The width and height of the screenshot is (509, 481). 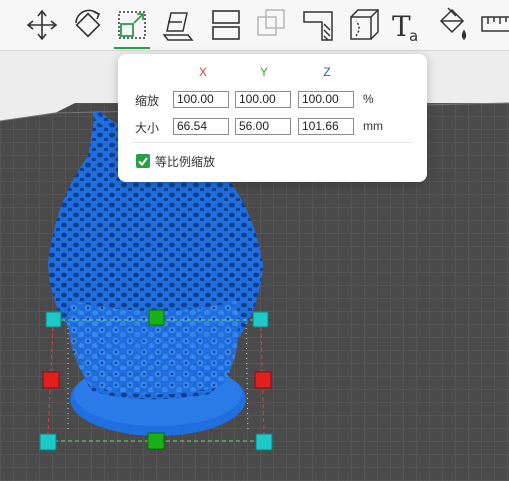 I want to click on axis-x-header: X, so click(x=202, y=72).